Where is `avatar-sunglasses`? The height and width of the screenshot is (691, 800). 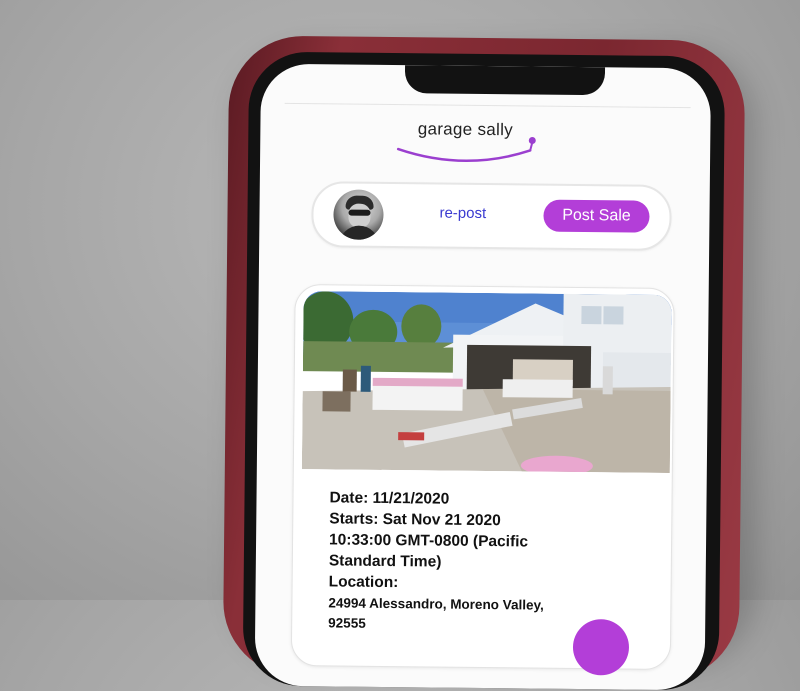
avatar-sunglasses is located at coordinates (359, 212).